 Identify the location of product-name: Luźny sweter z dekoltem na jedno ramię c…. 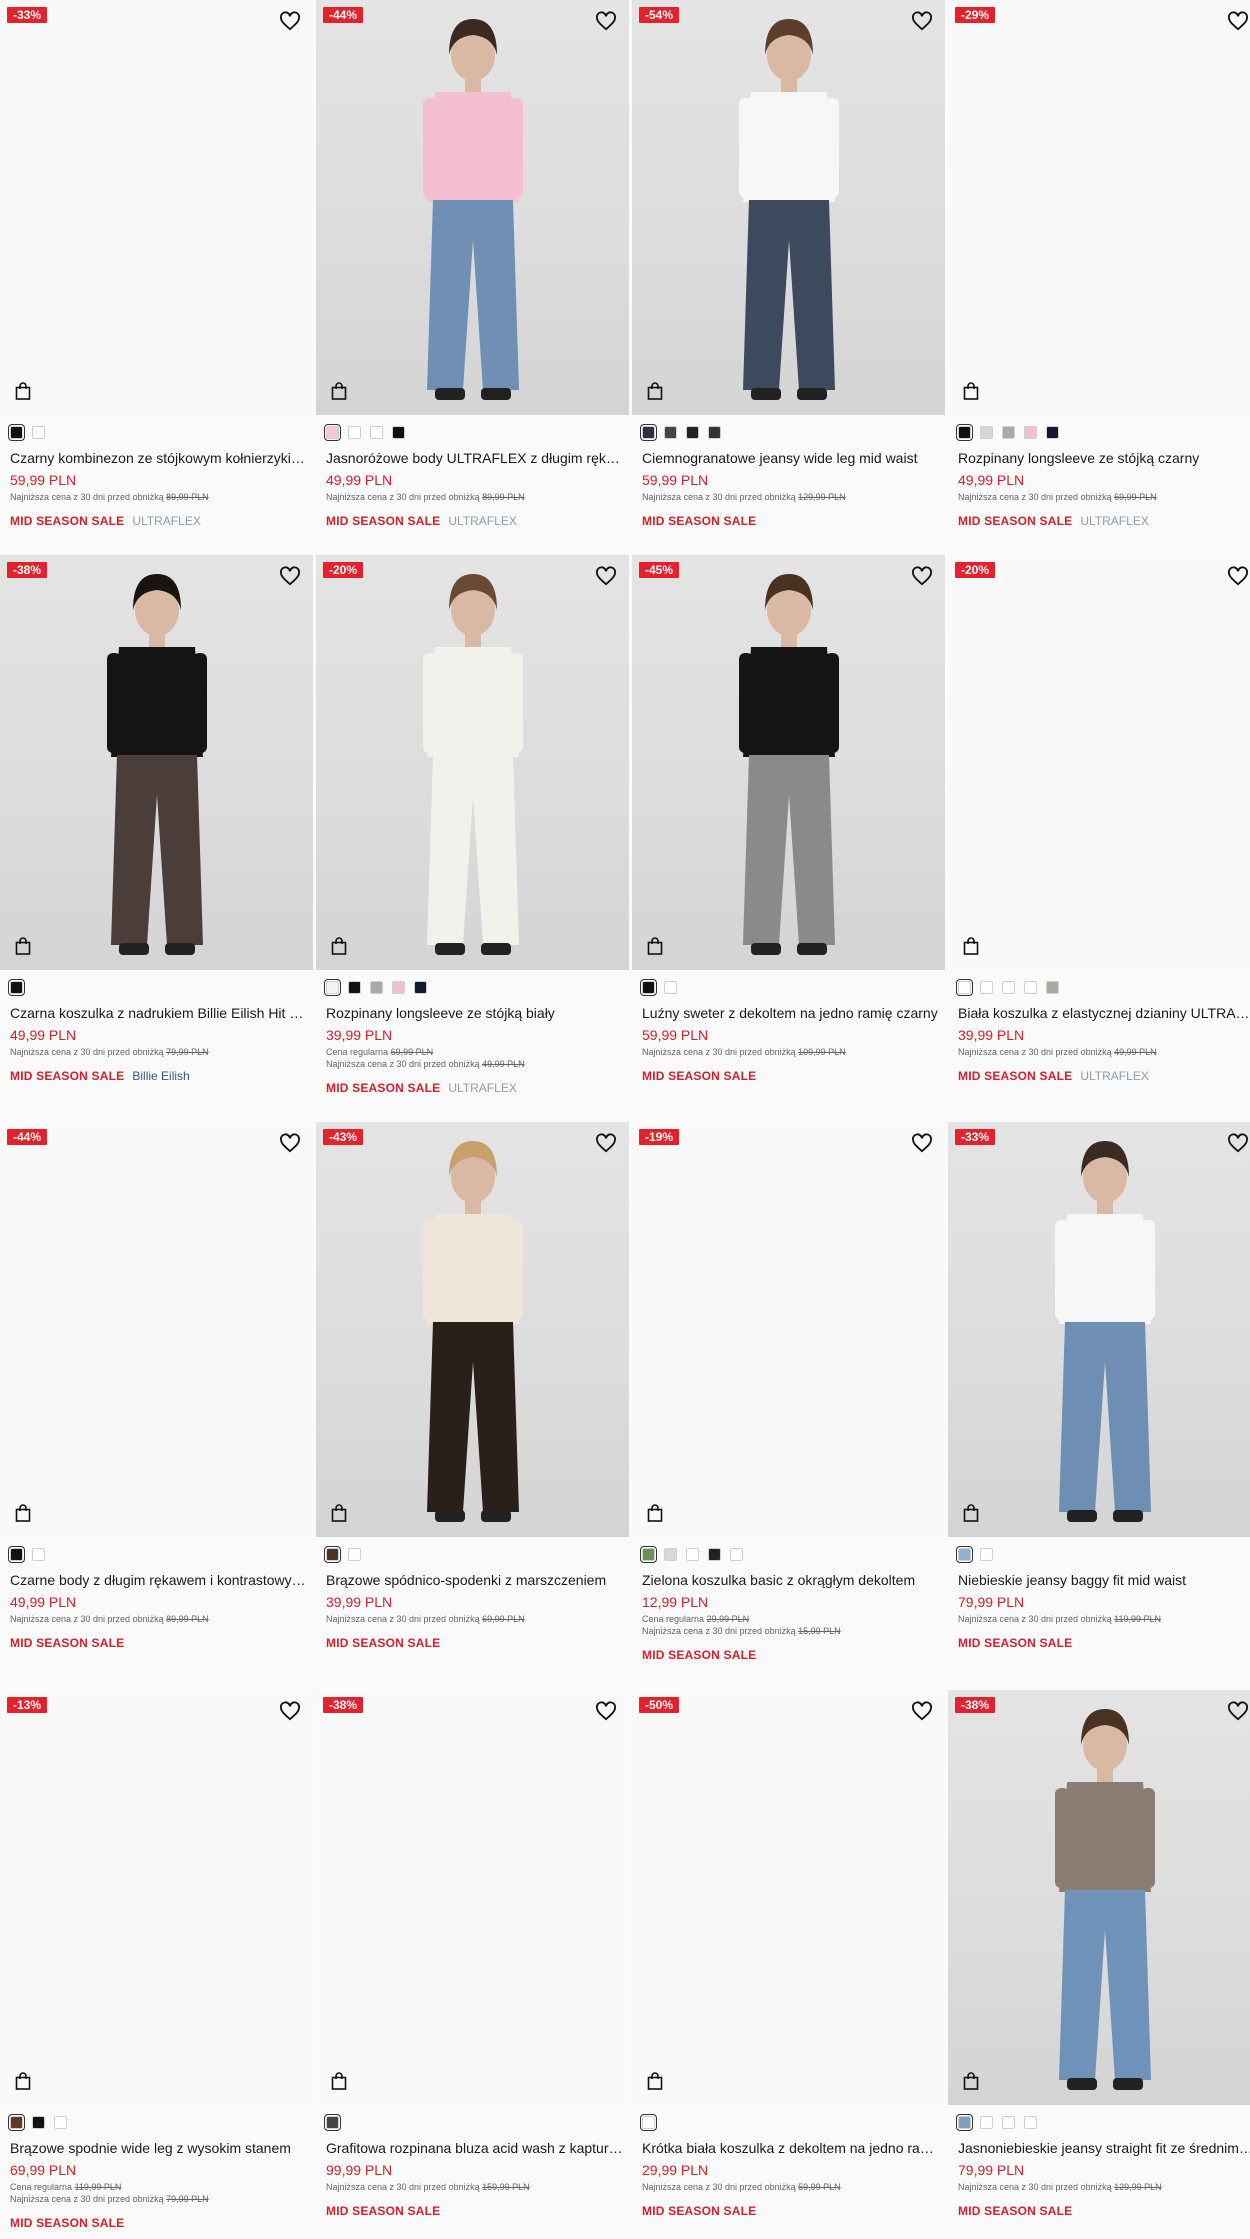
(791, 1013).